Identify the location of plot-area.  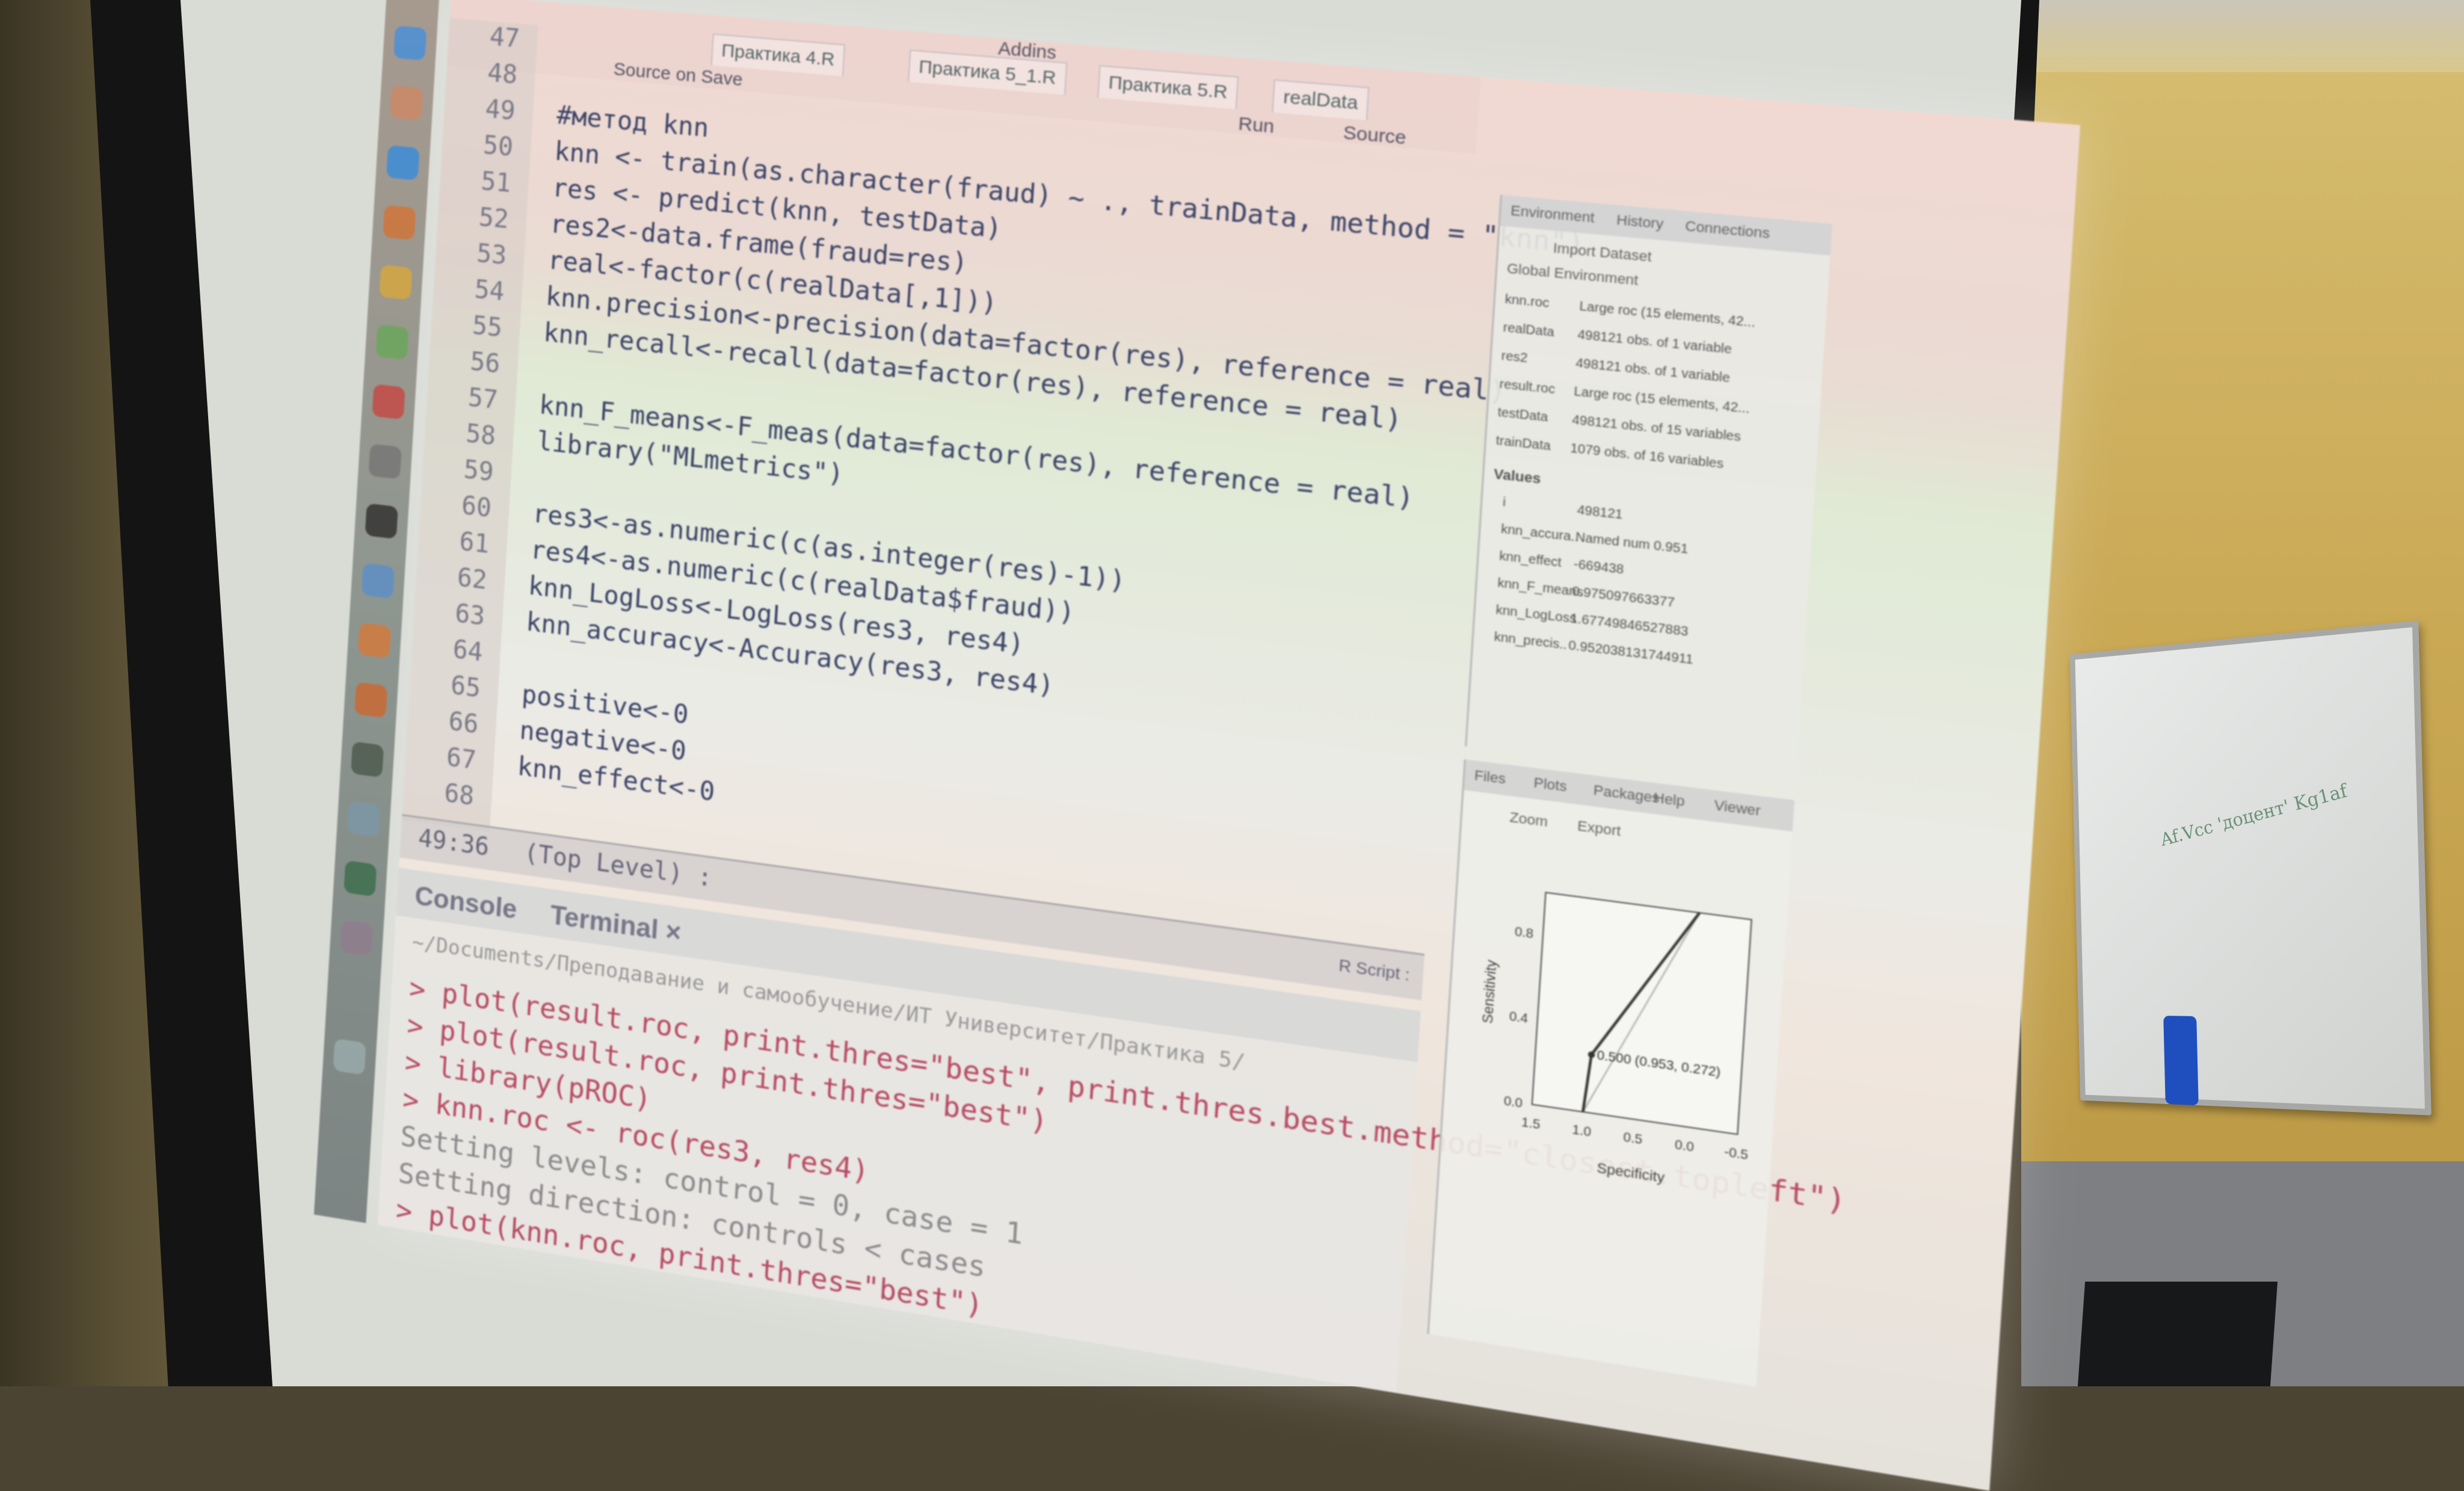
(1642, 1013).